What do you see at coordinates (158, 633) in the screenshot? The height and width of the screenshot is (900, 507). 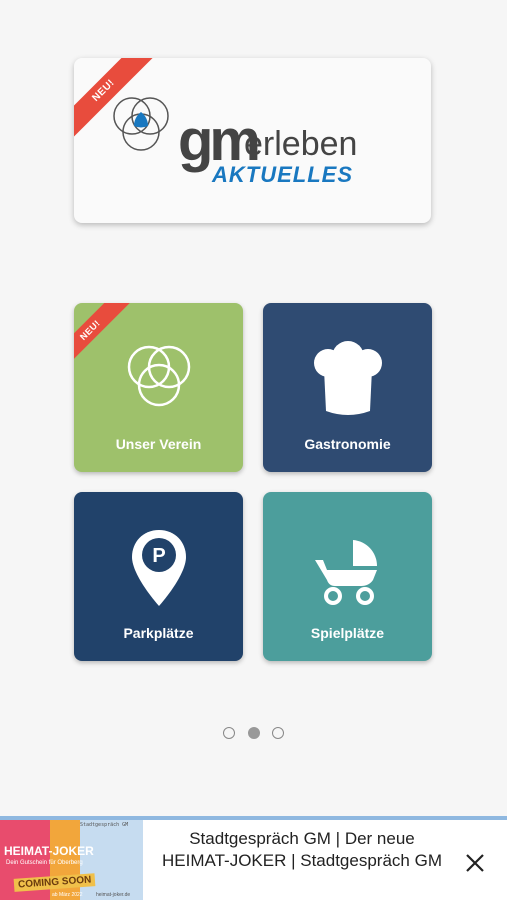 I see `tile-label: Parkplätze` at bounding box center [158, 633].